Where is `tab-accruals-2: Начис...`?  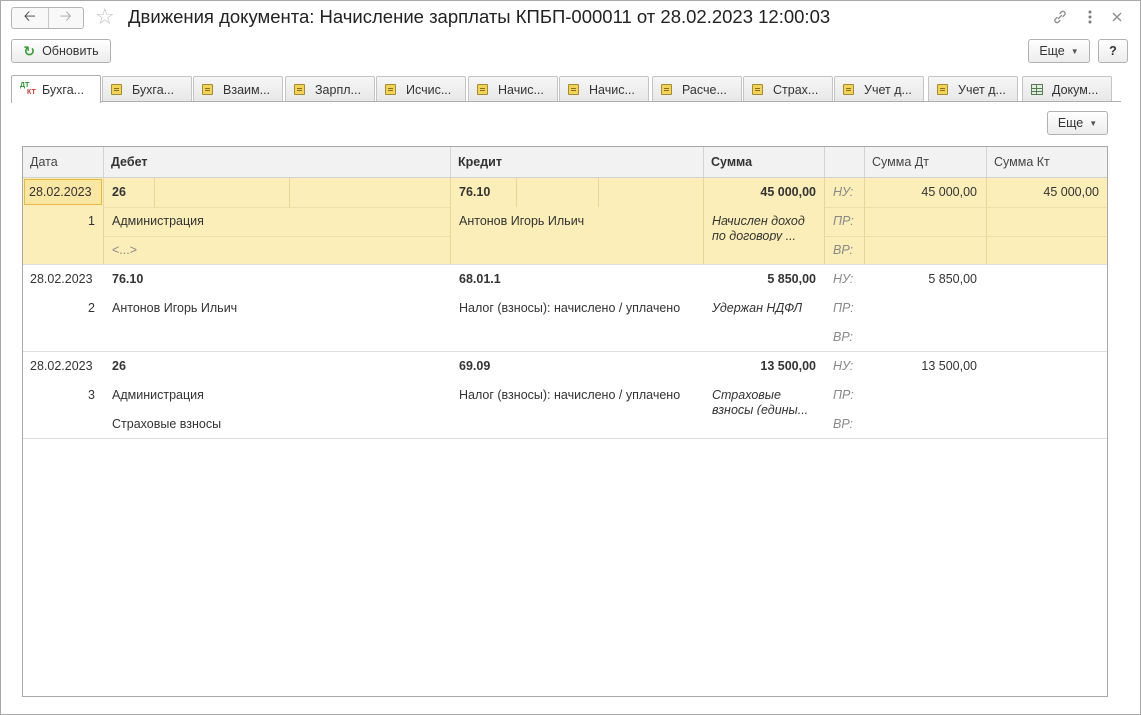
tab-accruals-2: Начис... is located at coordinates (604, 89).